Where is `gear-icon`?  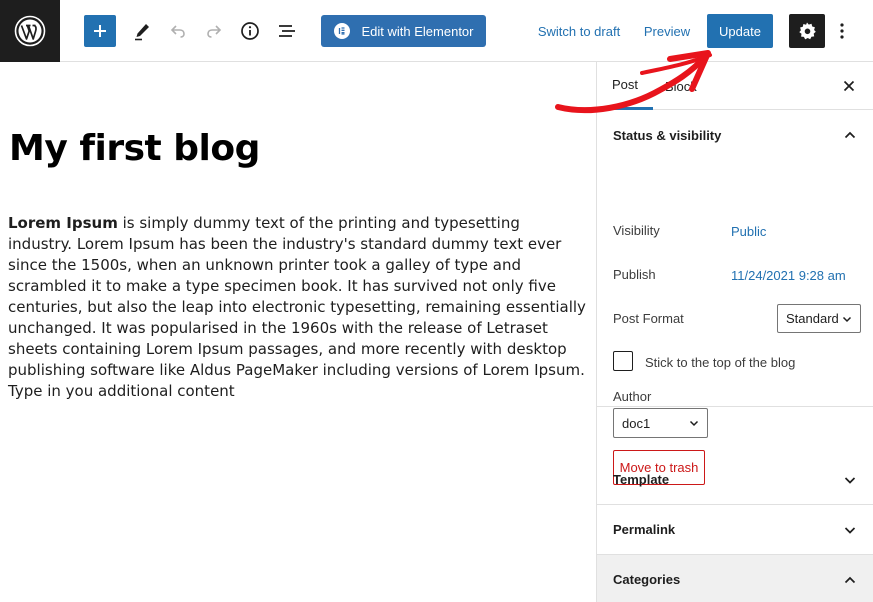 gear-icon is located at coordinates (807, 31).